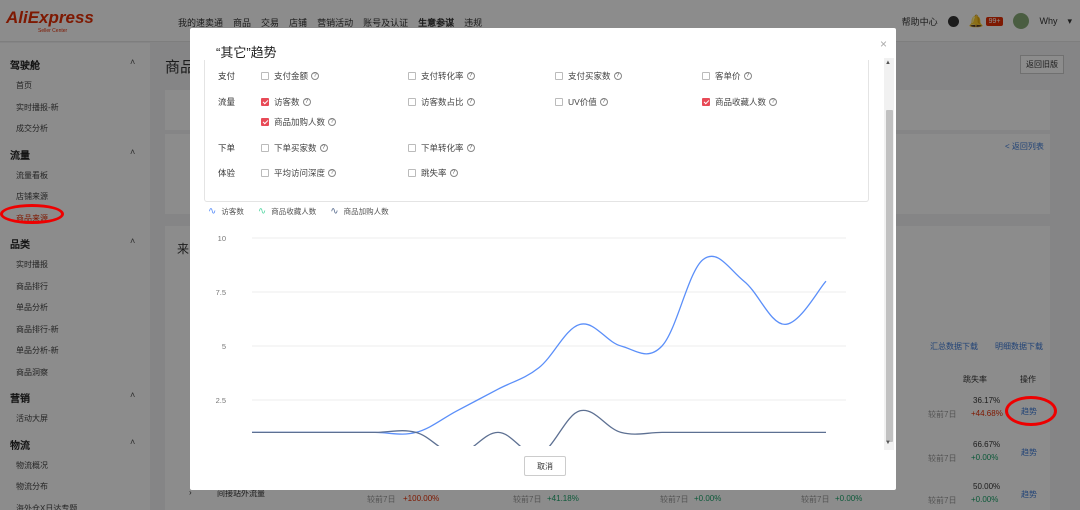 The image size is (1080, 510). I want to click on y-tick-label: 5, so click(224, 346).